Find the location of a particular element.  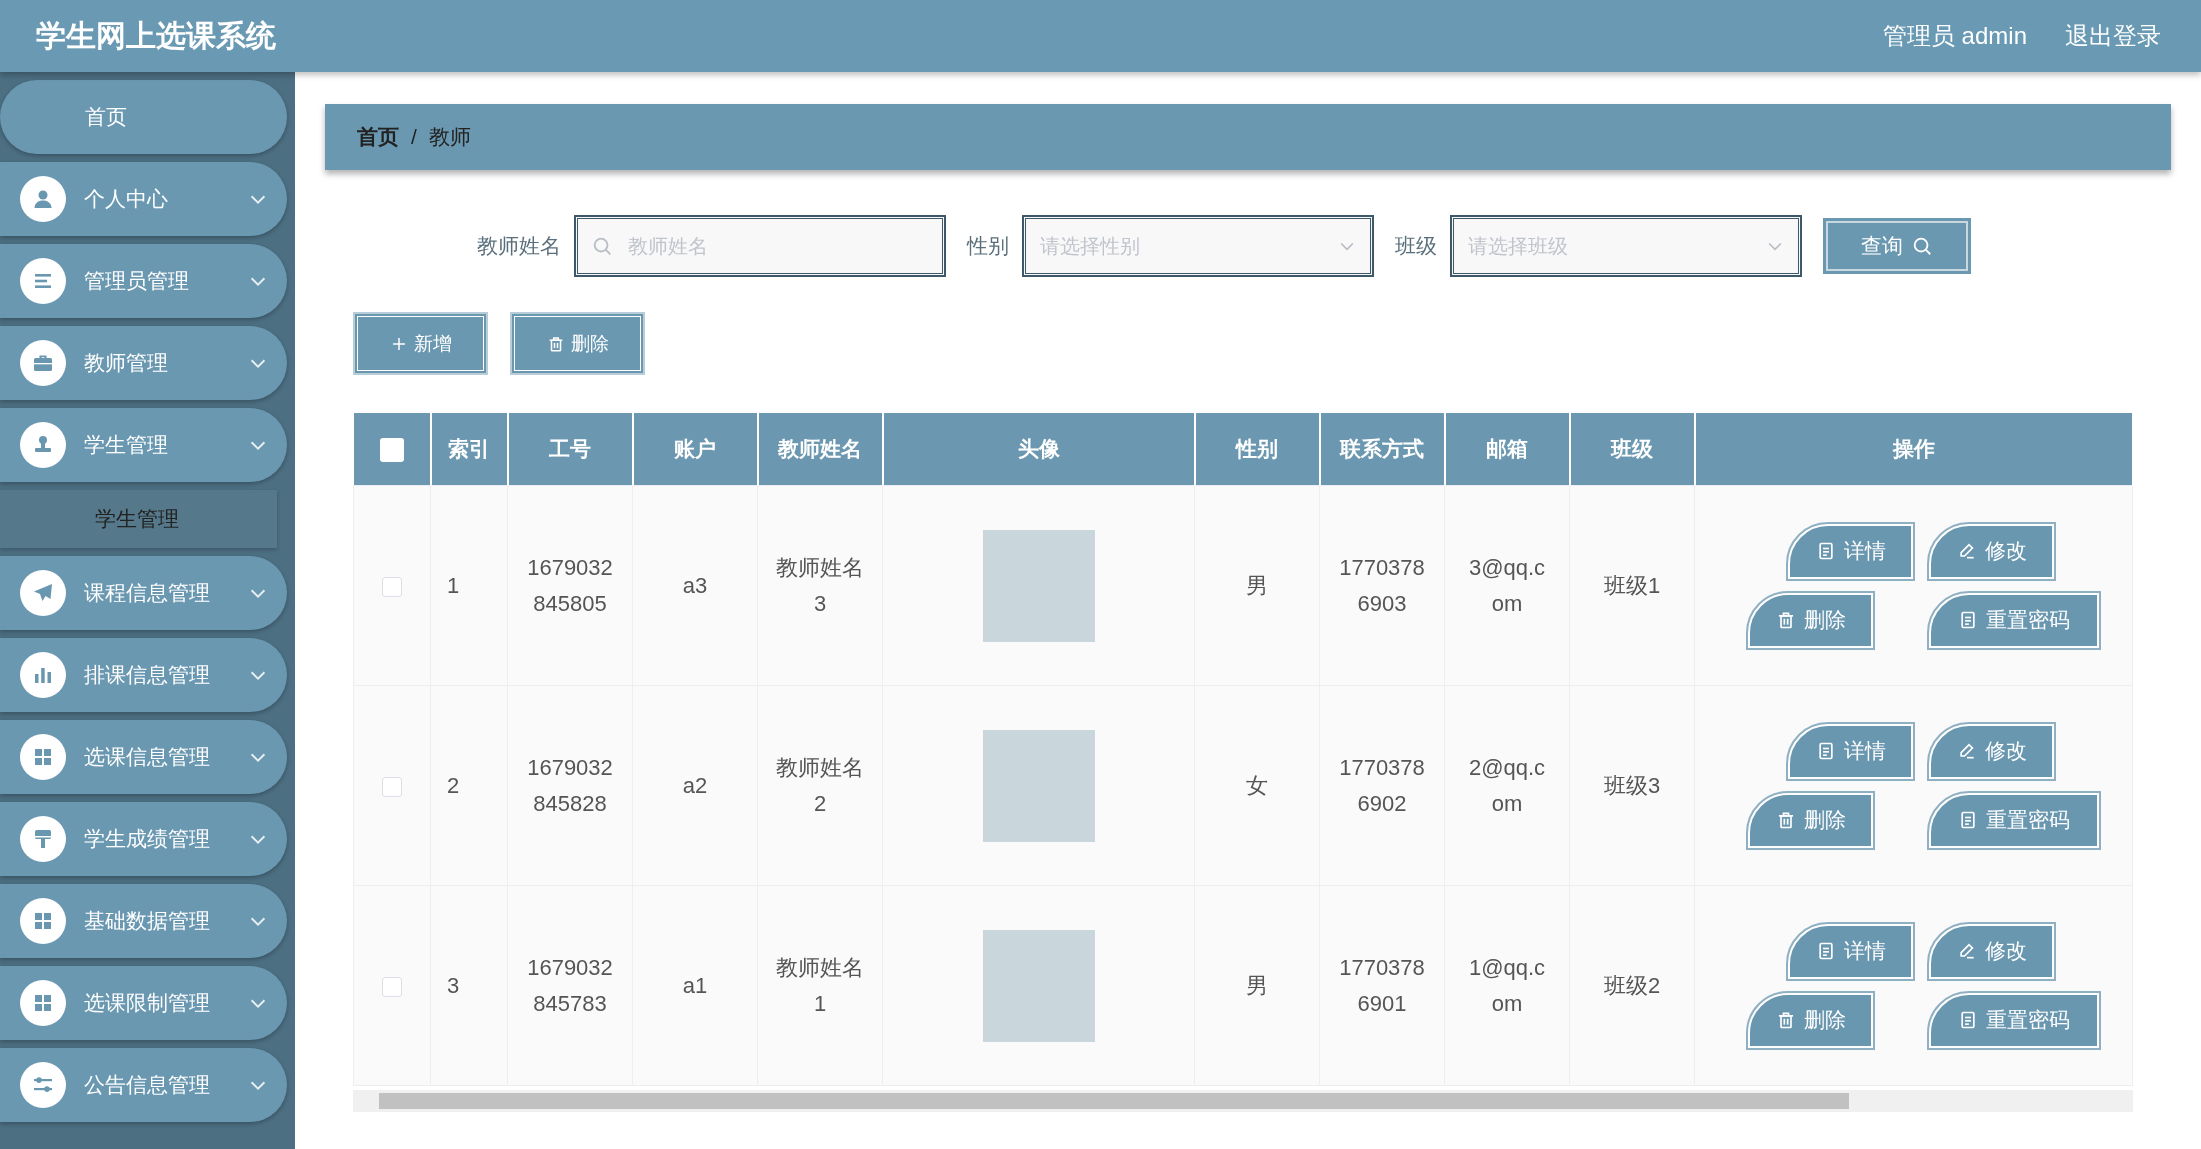

nav-menu-item: 排课信息管理 is located at coordinates (143, 675).